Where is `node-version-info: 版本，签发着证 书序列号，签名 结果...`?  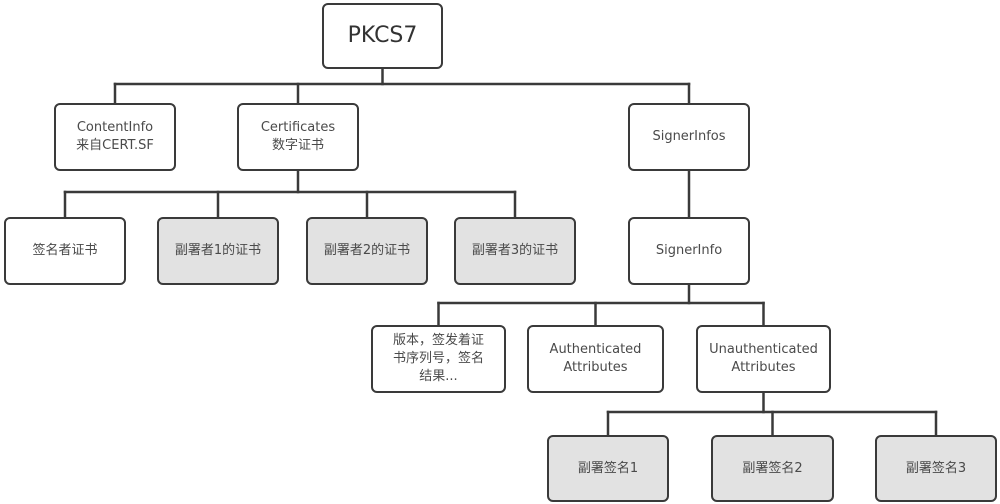 node-version-info: 版本，签发着证 书序列号，签名 结果... is located at coordinates (438, 359).